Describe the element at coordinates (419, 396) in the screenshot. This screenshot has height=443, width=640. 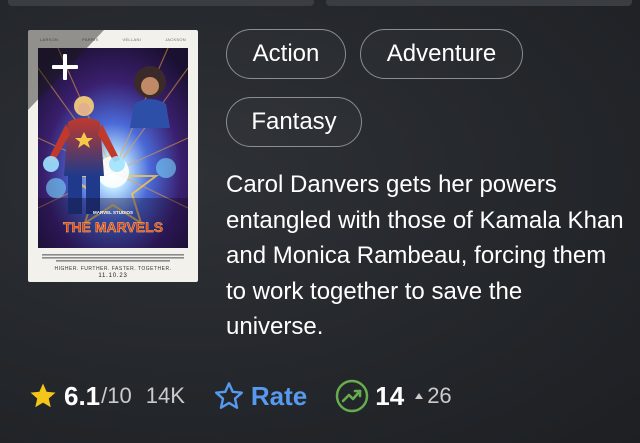
I see `caret-up-icon` at that location.